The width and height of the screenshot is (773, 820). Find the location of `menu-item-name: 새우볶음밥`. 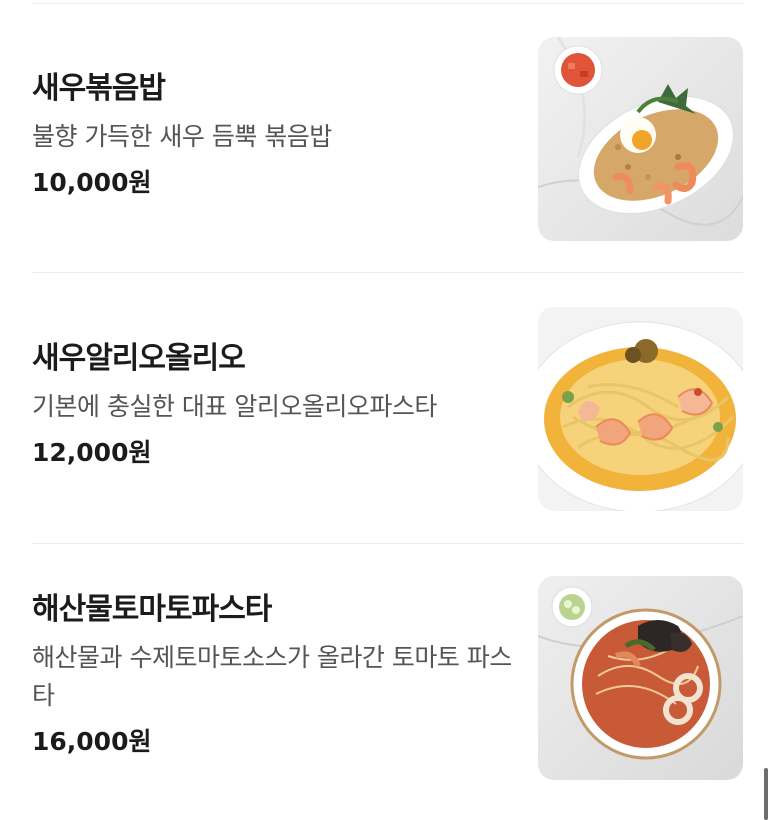

menu-item-name: 새우볶음밥 is located at coordinates (99, 88).